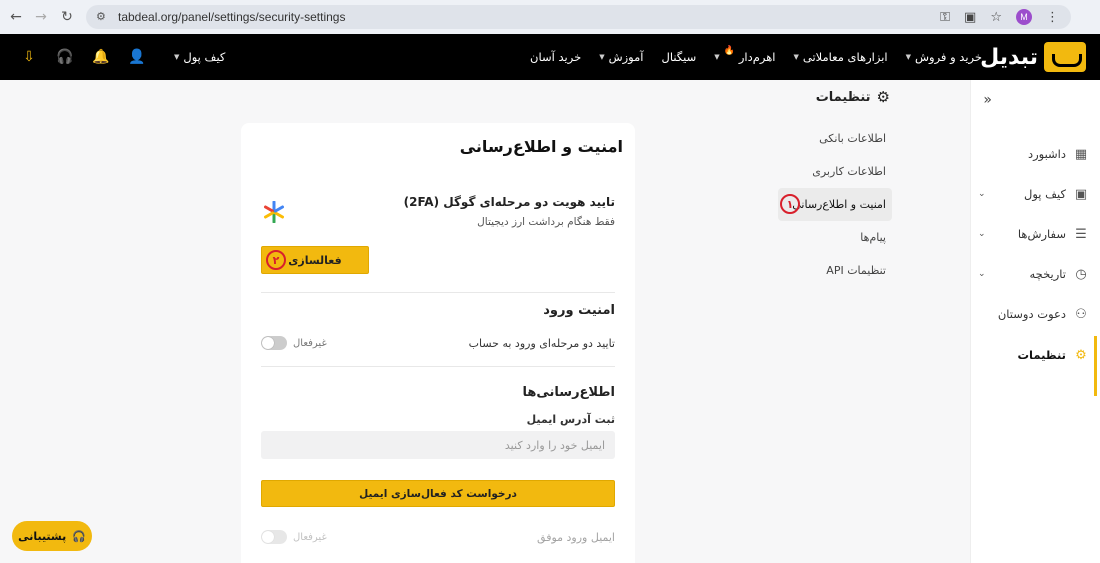 The width and height of the screenshot is (1100, 563). Describe the element at coordinates (970, 17) in the screenshot. I see `install-app-icon: ▣` at that location.